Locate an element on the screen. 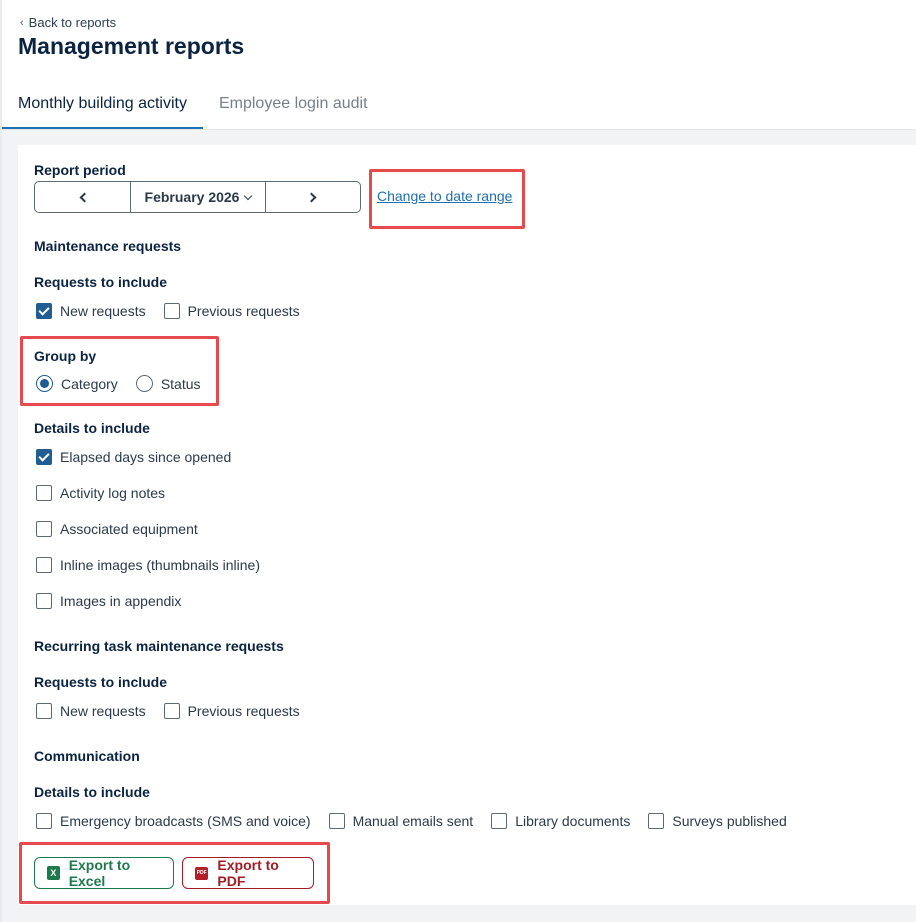  report-period-label: Report period is located at coordinates (80, 170).